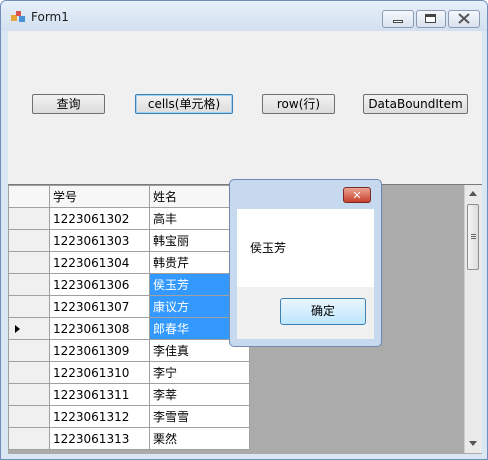 The image size is (488, 460). Describe the element at coordinates (473, 319) in the screenshot. I see `vertical-scrollbar` at that location.